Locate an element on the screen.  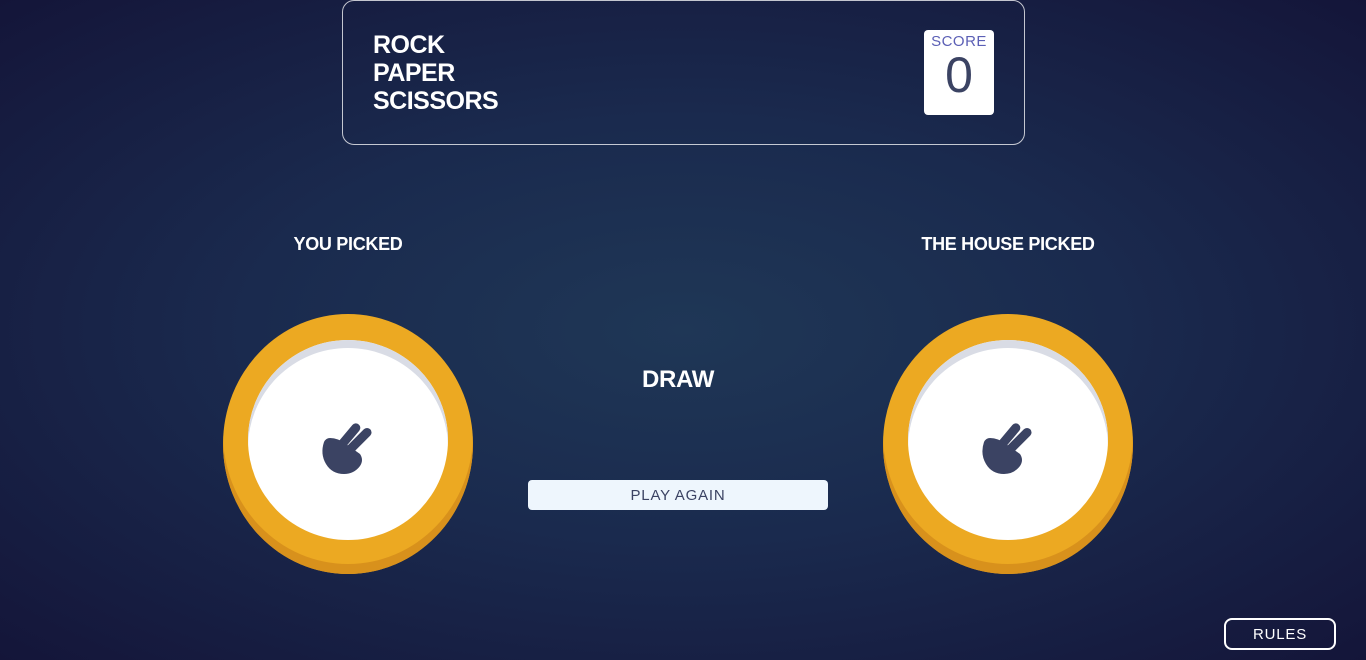
title-line-scissors: SCISSORS is located at coordinates (436, 101).